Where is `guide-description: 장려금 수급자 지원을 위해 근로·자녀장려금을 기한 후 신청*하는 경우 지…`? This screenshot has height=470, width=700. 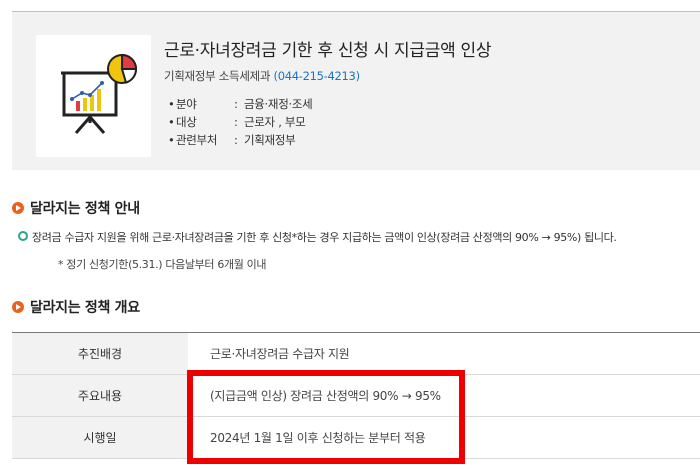 guide-description: 장려금 수급자 지원을 위해 근로·자녀장려금을 기한 후 신청*하는 경우 지… is located at coordinates (317, 237).